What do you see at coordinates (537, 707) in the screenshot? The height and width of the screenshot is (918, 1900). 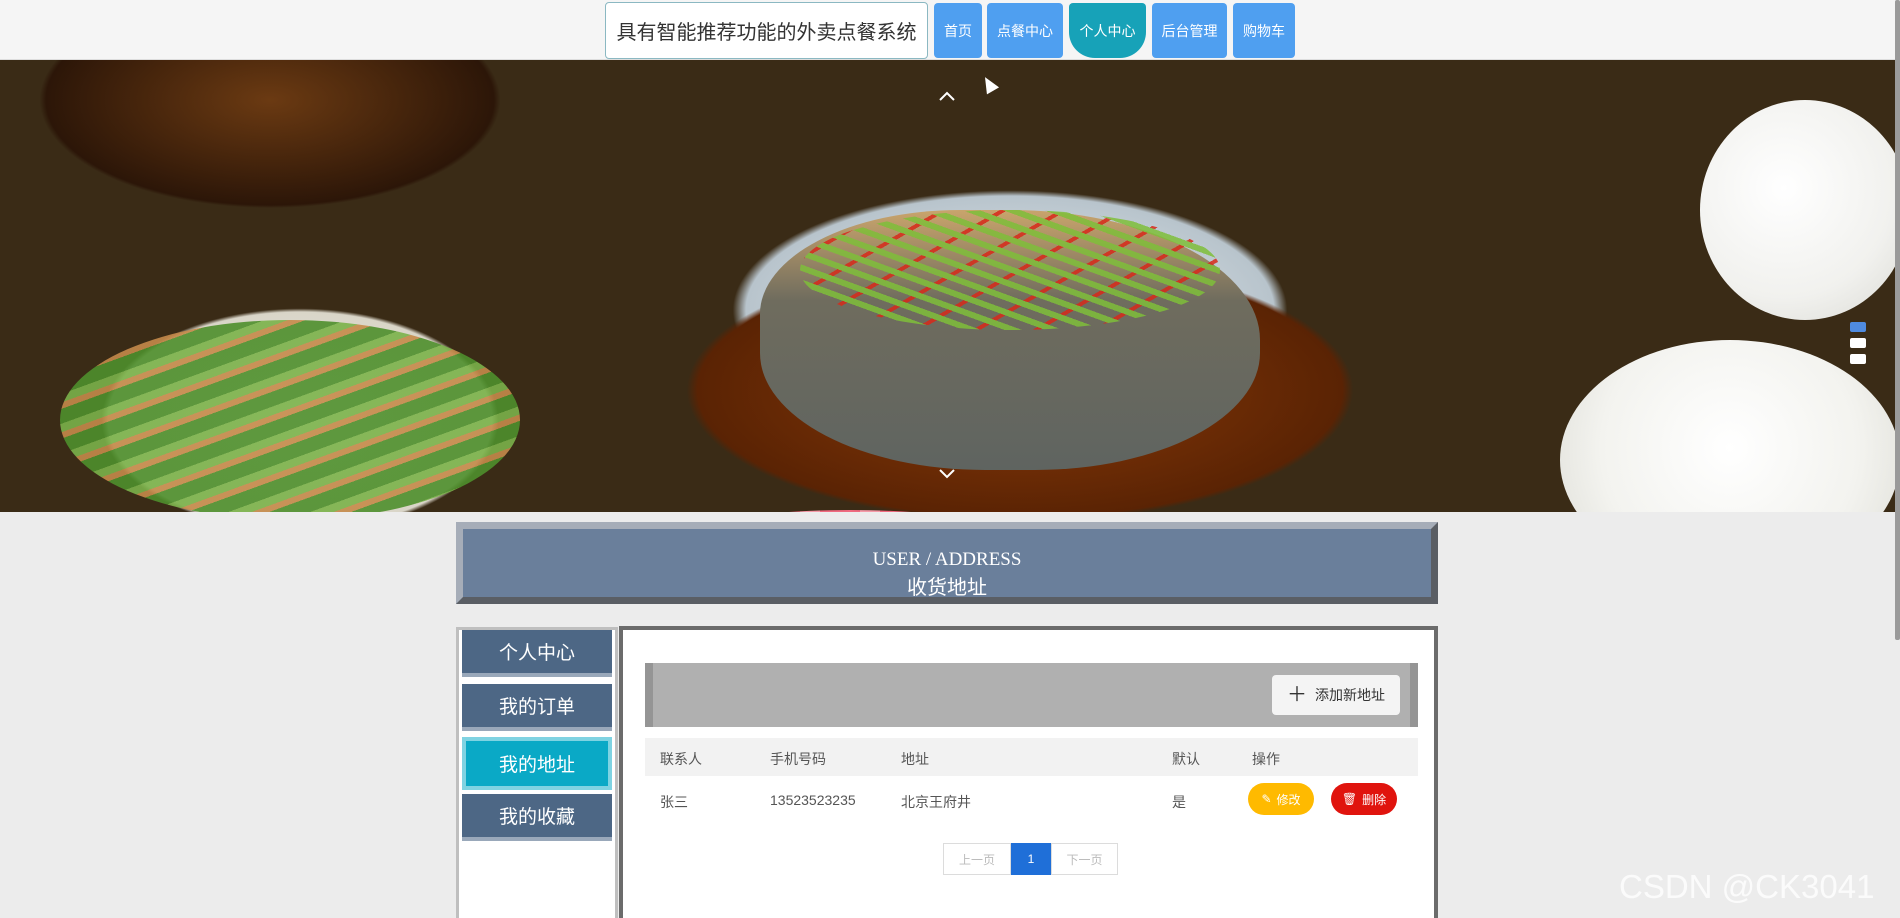 I see `sidebar-item-my-orders: 我的订单` at bounding box center [537, 707].